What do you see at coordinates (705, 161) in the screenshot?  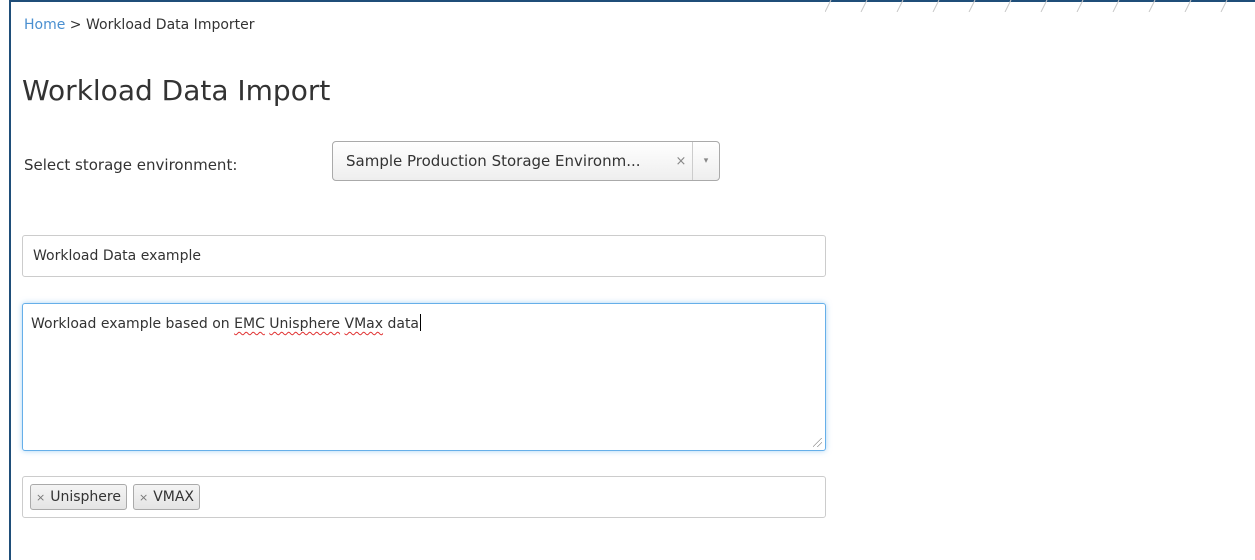 I see `dropdown-arrow-icon: ▾` at bounding box center [705, 161].